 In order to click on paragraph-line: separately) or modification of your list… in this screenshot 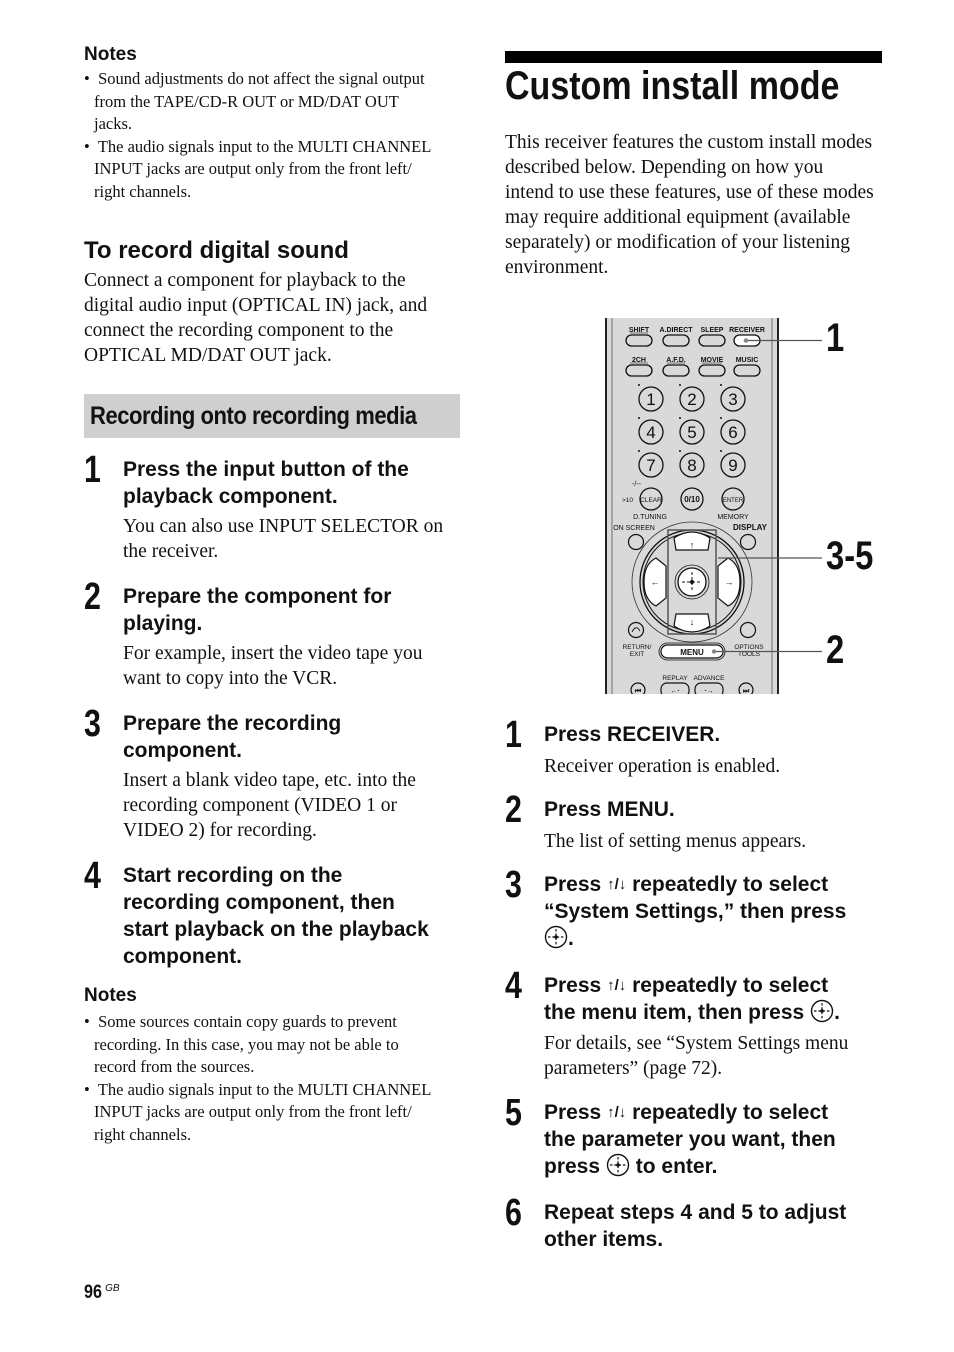, I will do `click(677, 242)`.